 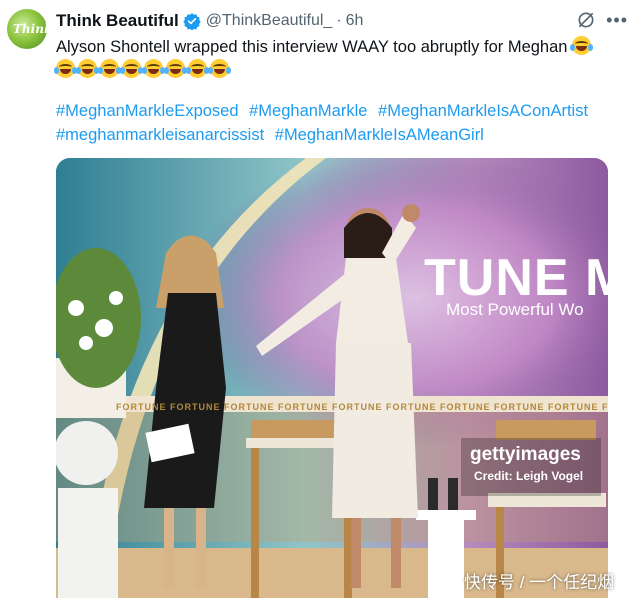 What do you see at coordinates (308, 111) in the screenshot?
I see `hashtag-link: #MeghanMarkle` at bounding box center [308, 111].